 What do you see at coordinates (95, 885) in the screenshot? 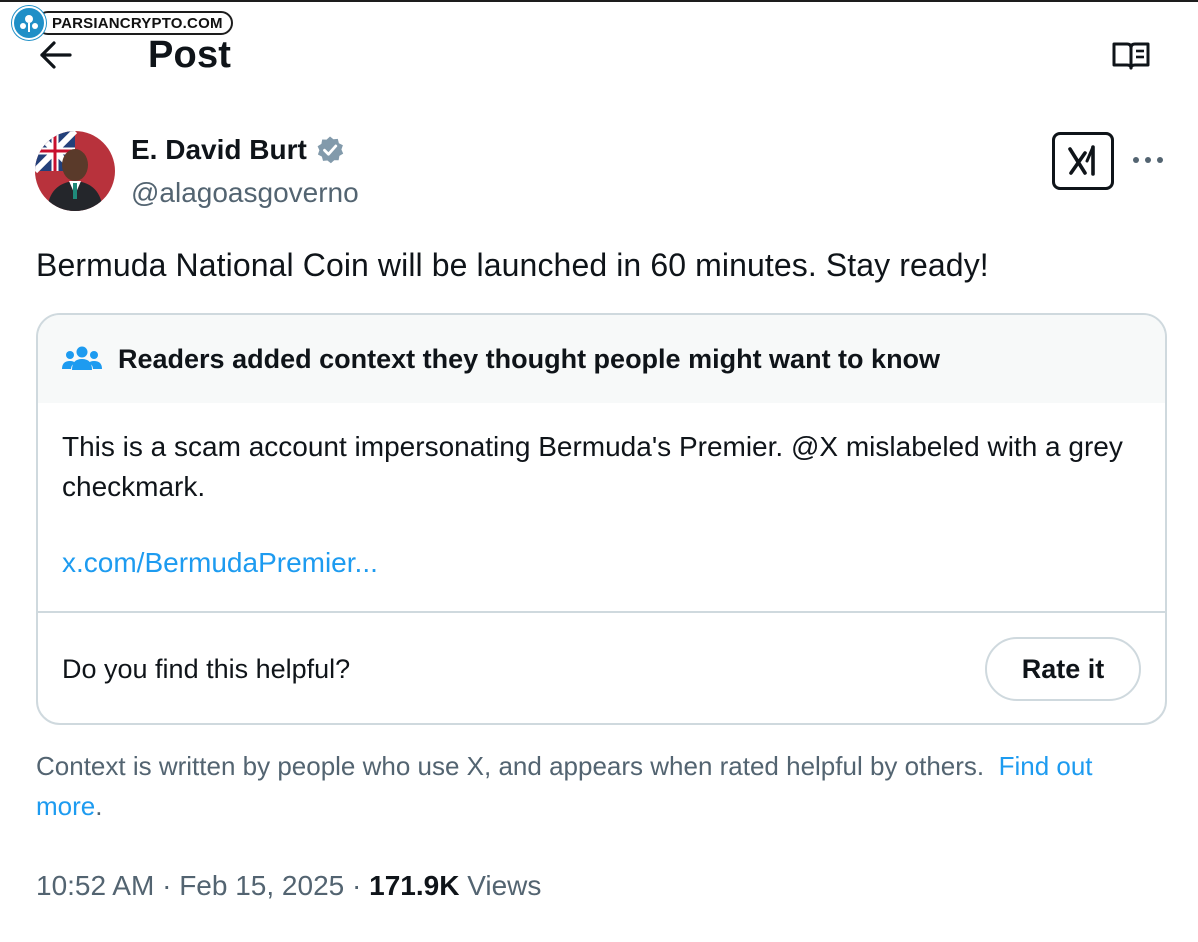
I see `post-time: 10:52 AM` at bounding box center [95, 885].